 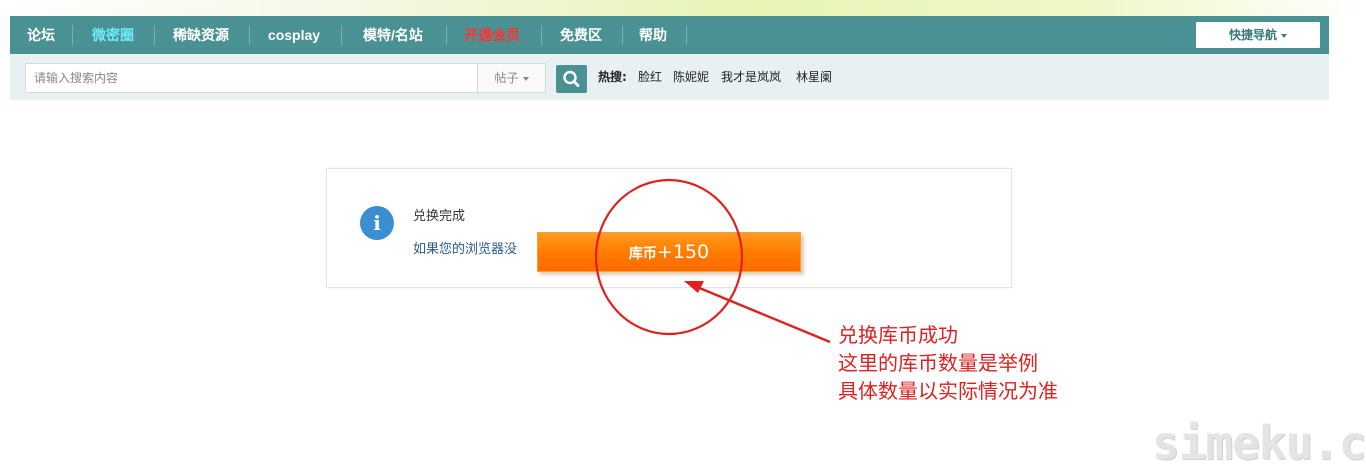 What do you see at coordinates (612, 77) in the screenshot?
I see `hot-search-label: 热搜:` at bounding box center [612, 77].